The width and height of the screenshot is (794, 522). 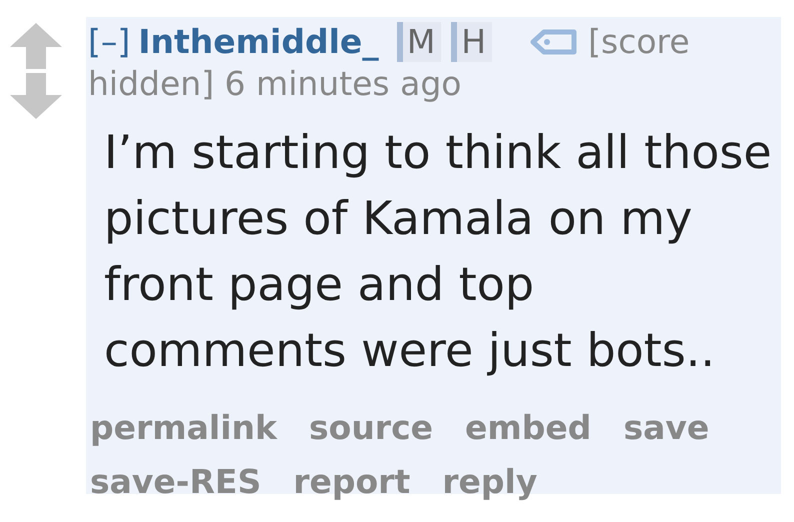 I want to click on action-link: reply, so click(x=490, y=482).